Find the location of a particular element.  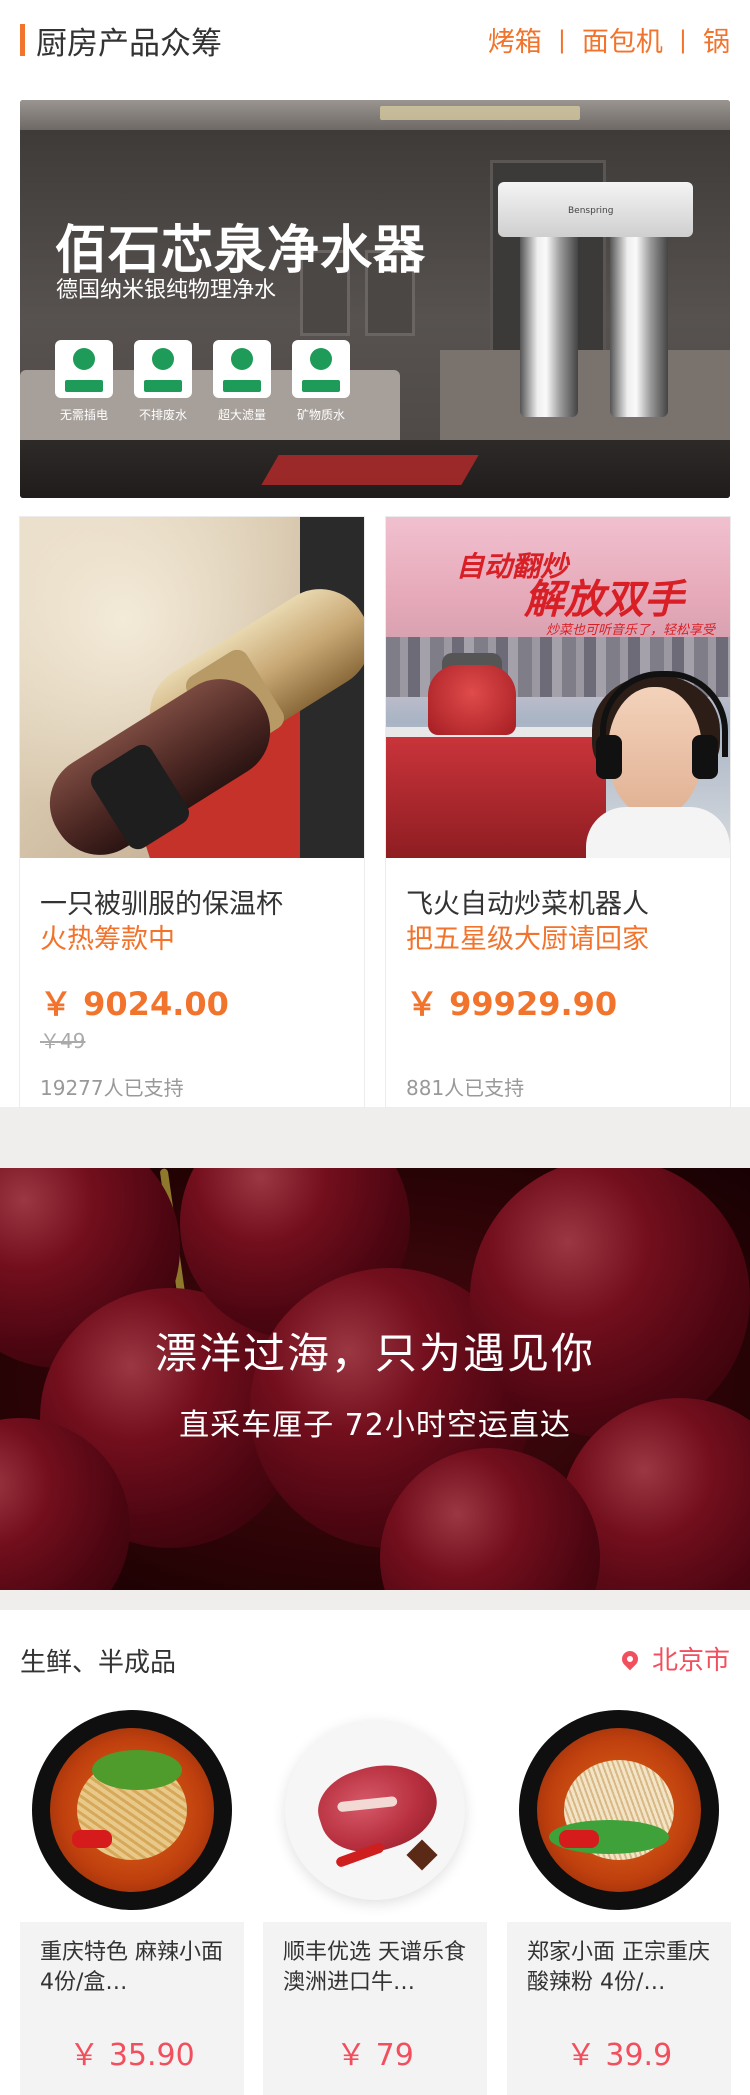

product-card-thermos: 一只被驯服的保温杯 火热筹款中 ￥ 9024.00 ￥49 19277人已支持 is located at coordinates (192, 812).